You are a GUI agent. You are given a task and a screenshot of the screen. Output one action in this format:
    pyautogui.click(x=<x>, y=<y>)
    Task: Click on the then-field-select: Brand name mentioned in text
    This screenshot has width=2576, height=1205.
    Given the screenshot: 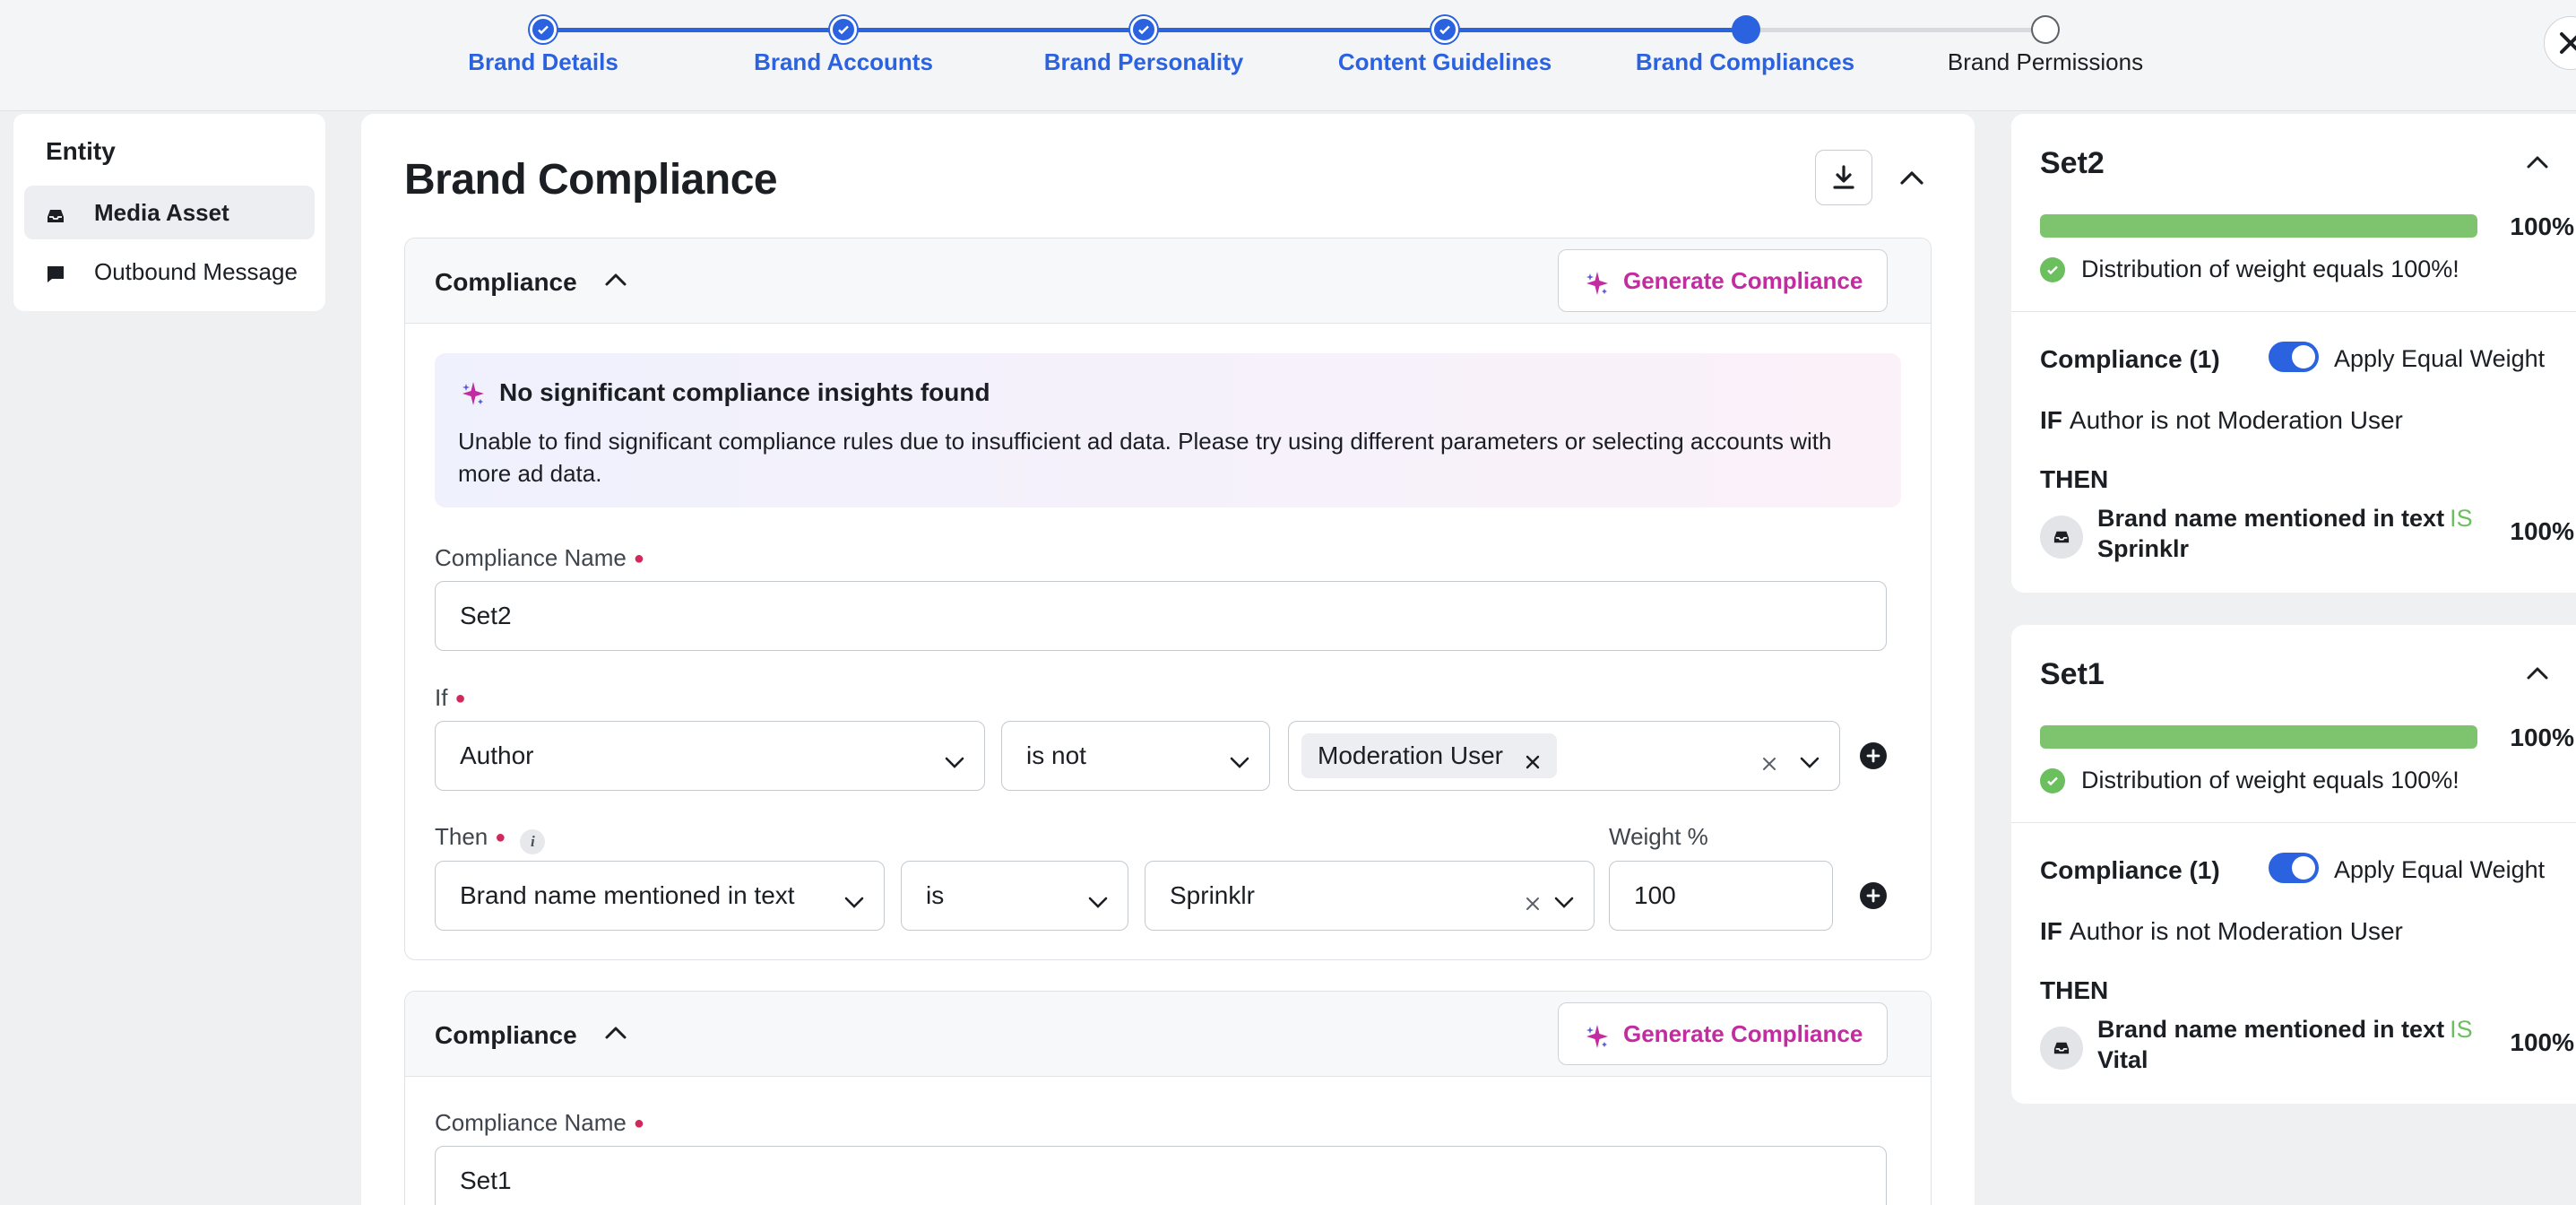 What is the action you would take?
    pyautogui.click(x=660, y=896)
    